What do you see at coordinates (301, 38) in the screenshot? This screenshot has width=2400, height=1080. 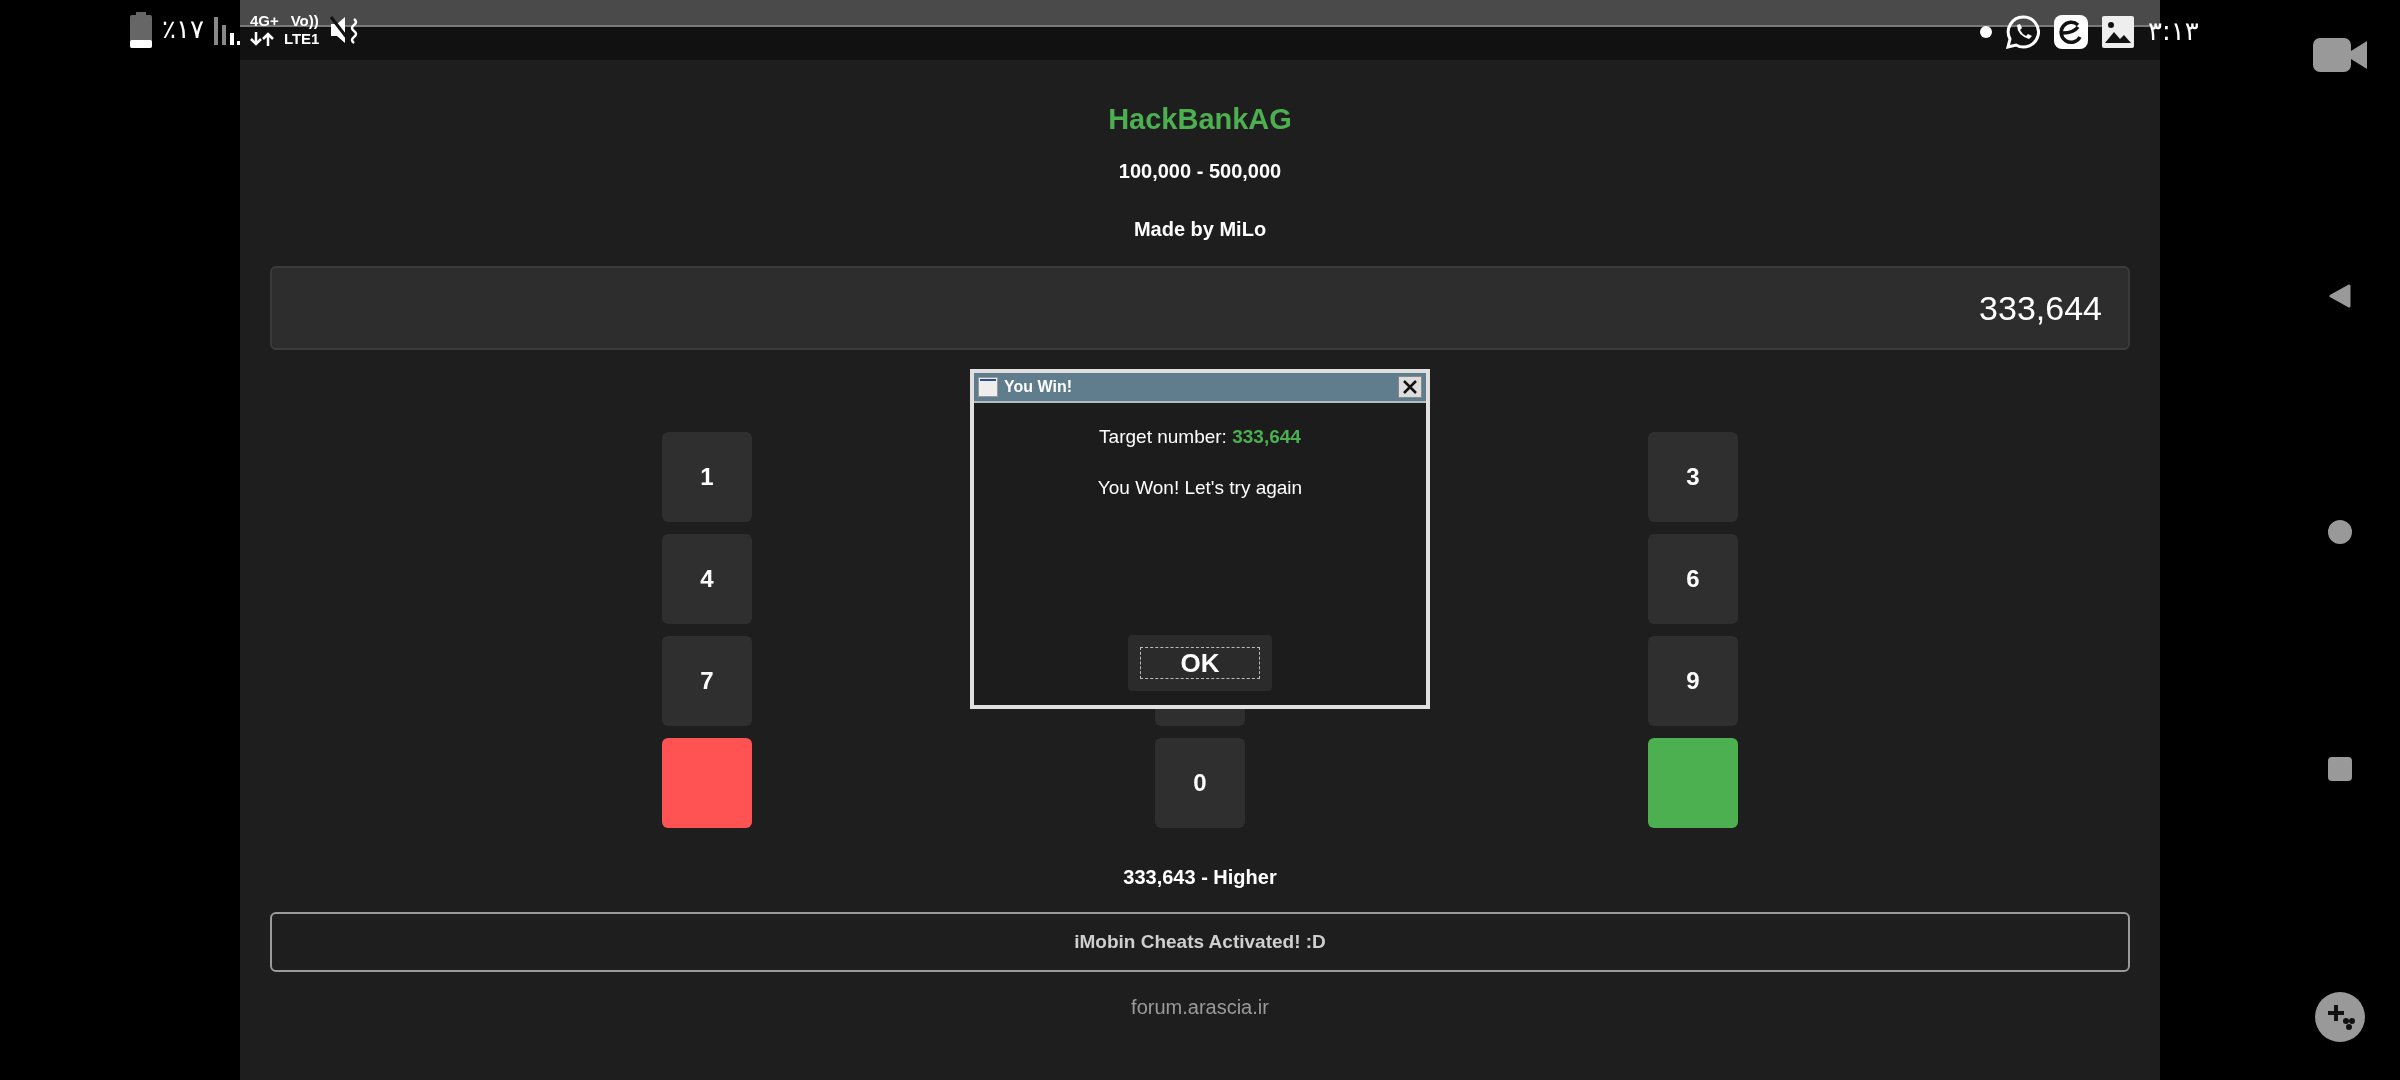 I see `lte-label: LTE1` at bounding box center [301, 38].